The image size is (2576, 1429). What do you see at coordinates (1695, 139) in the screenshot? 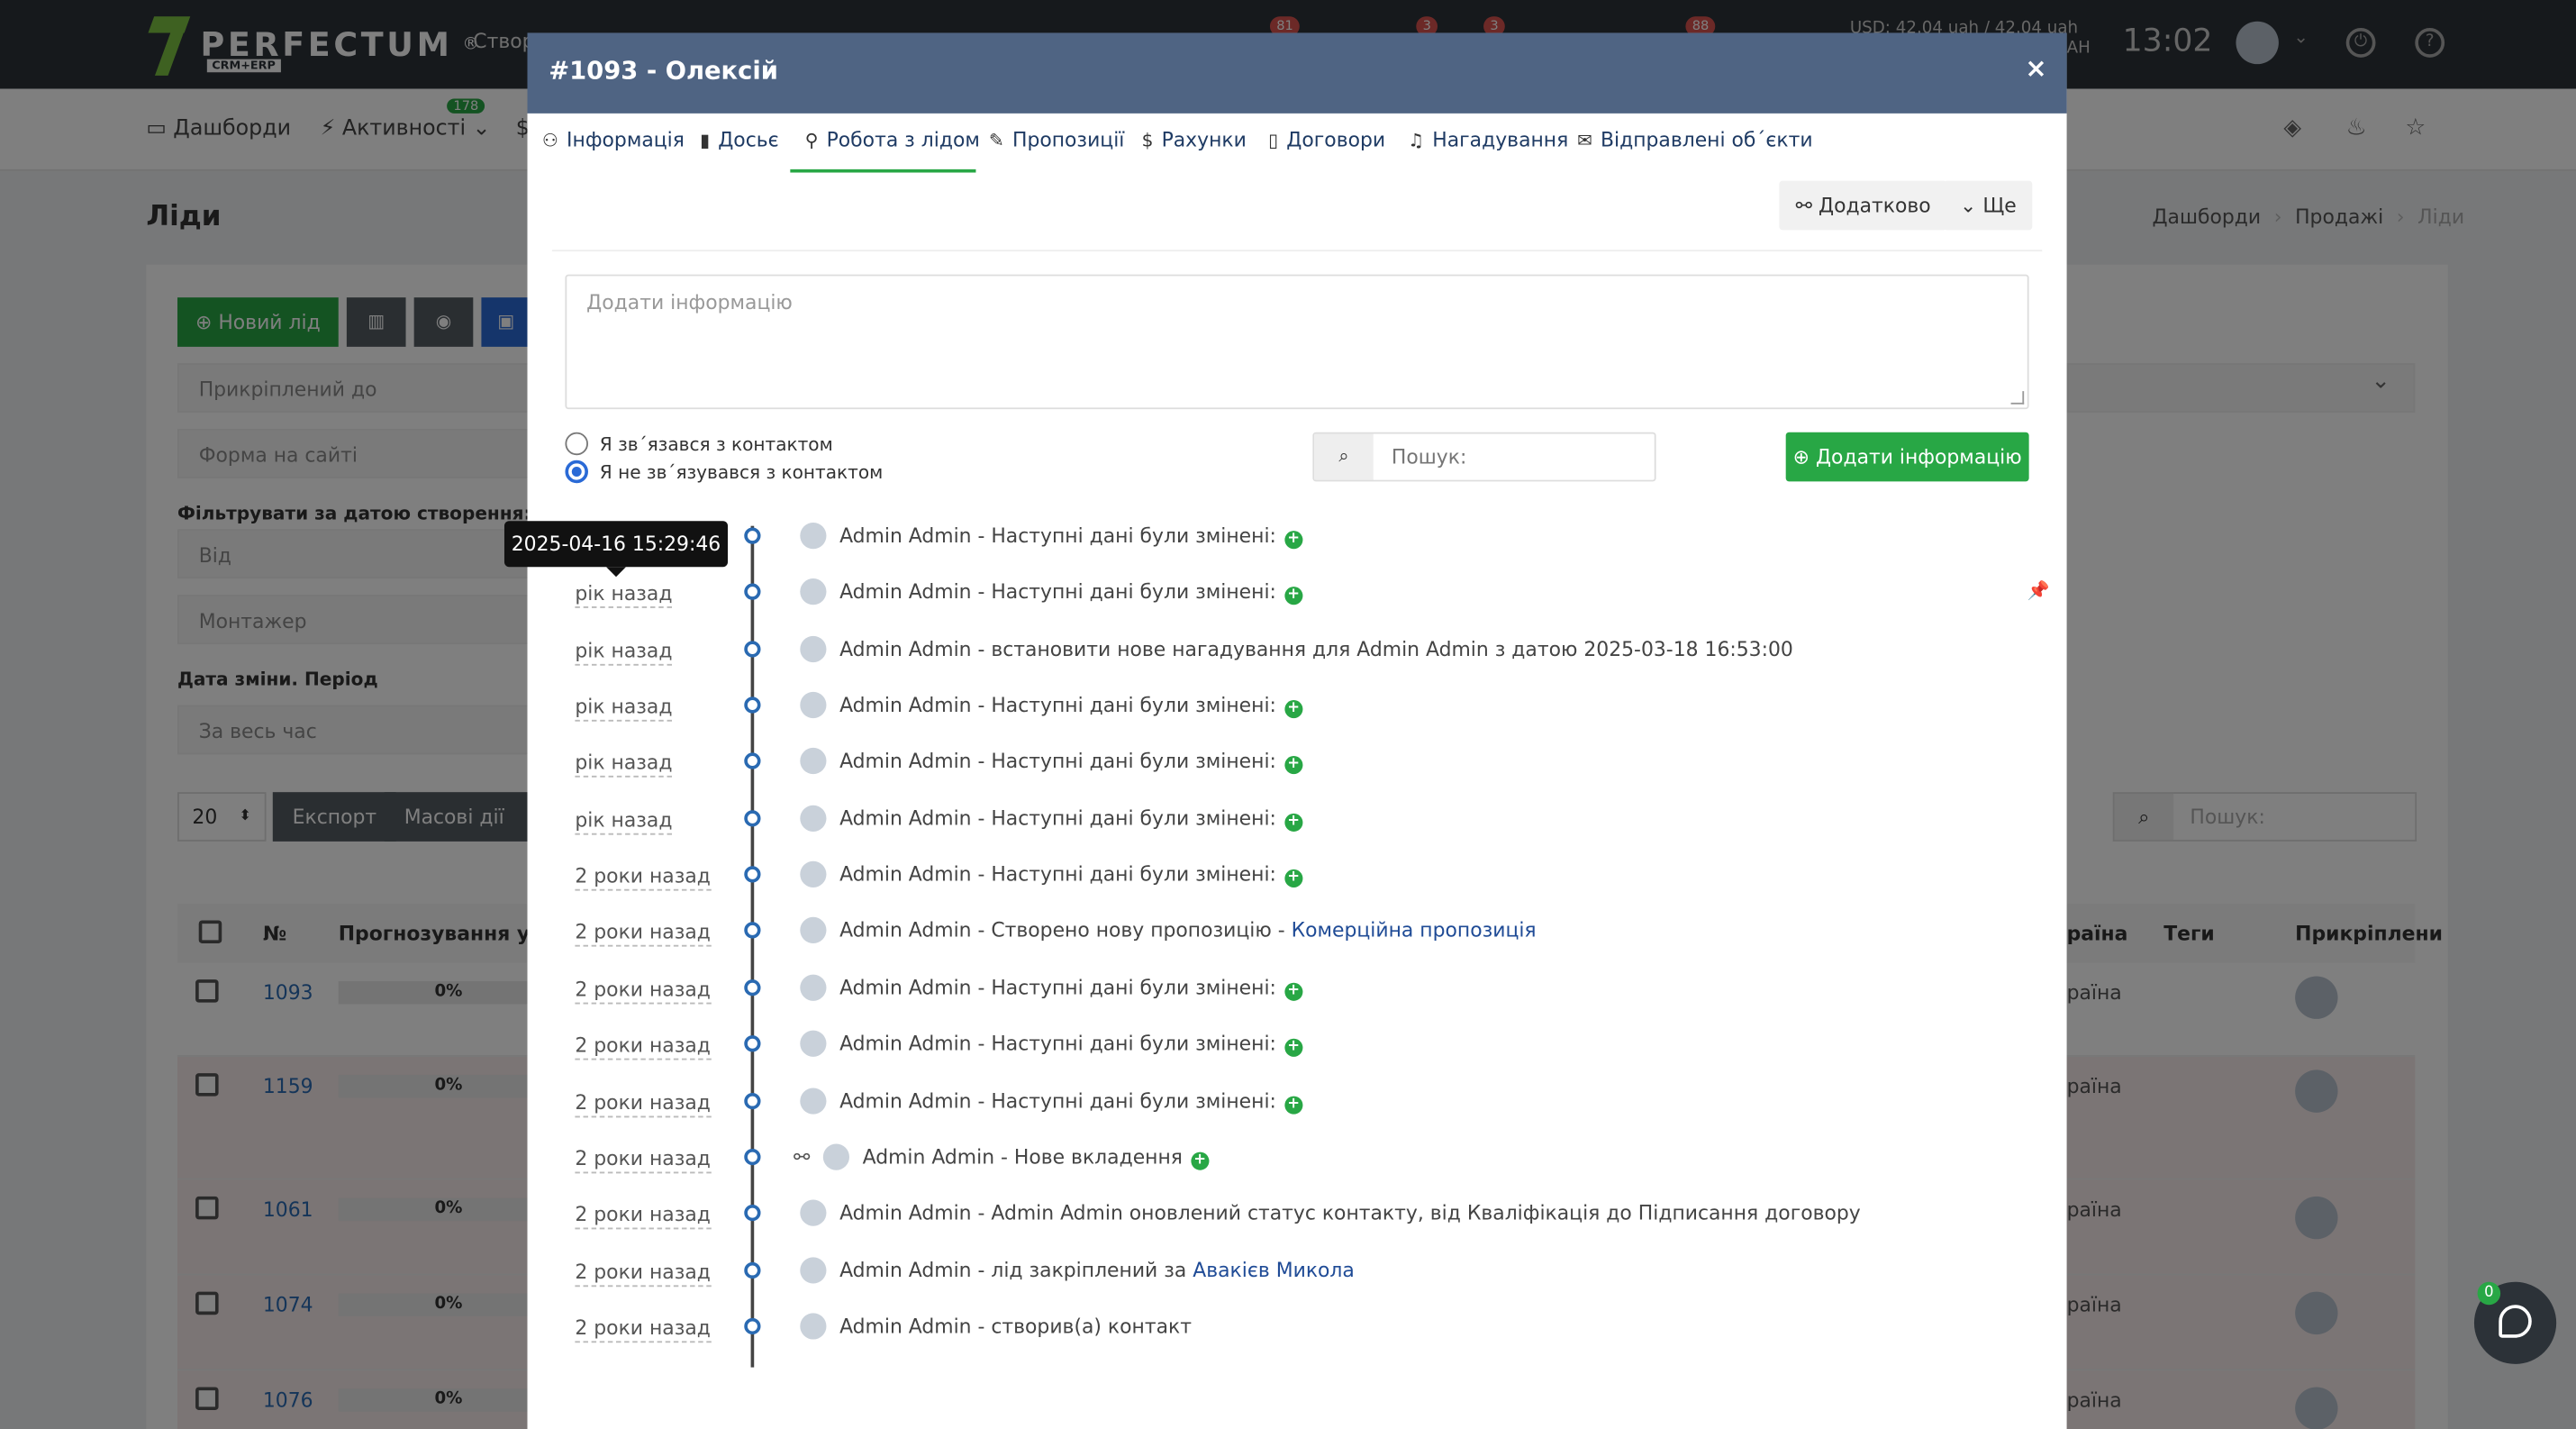
I see `tab-sent-objects: ✉ Відправлені об´єкти` at bounding box center [1695, 139].